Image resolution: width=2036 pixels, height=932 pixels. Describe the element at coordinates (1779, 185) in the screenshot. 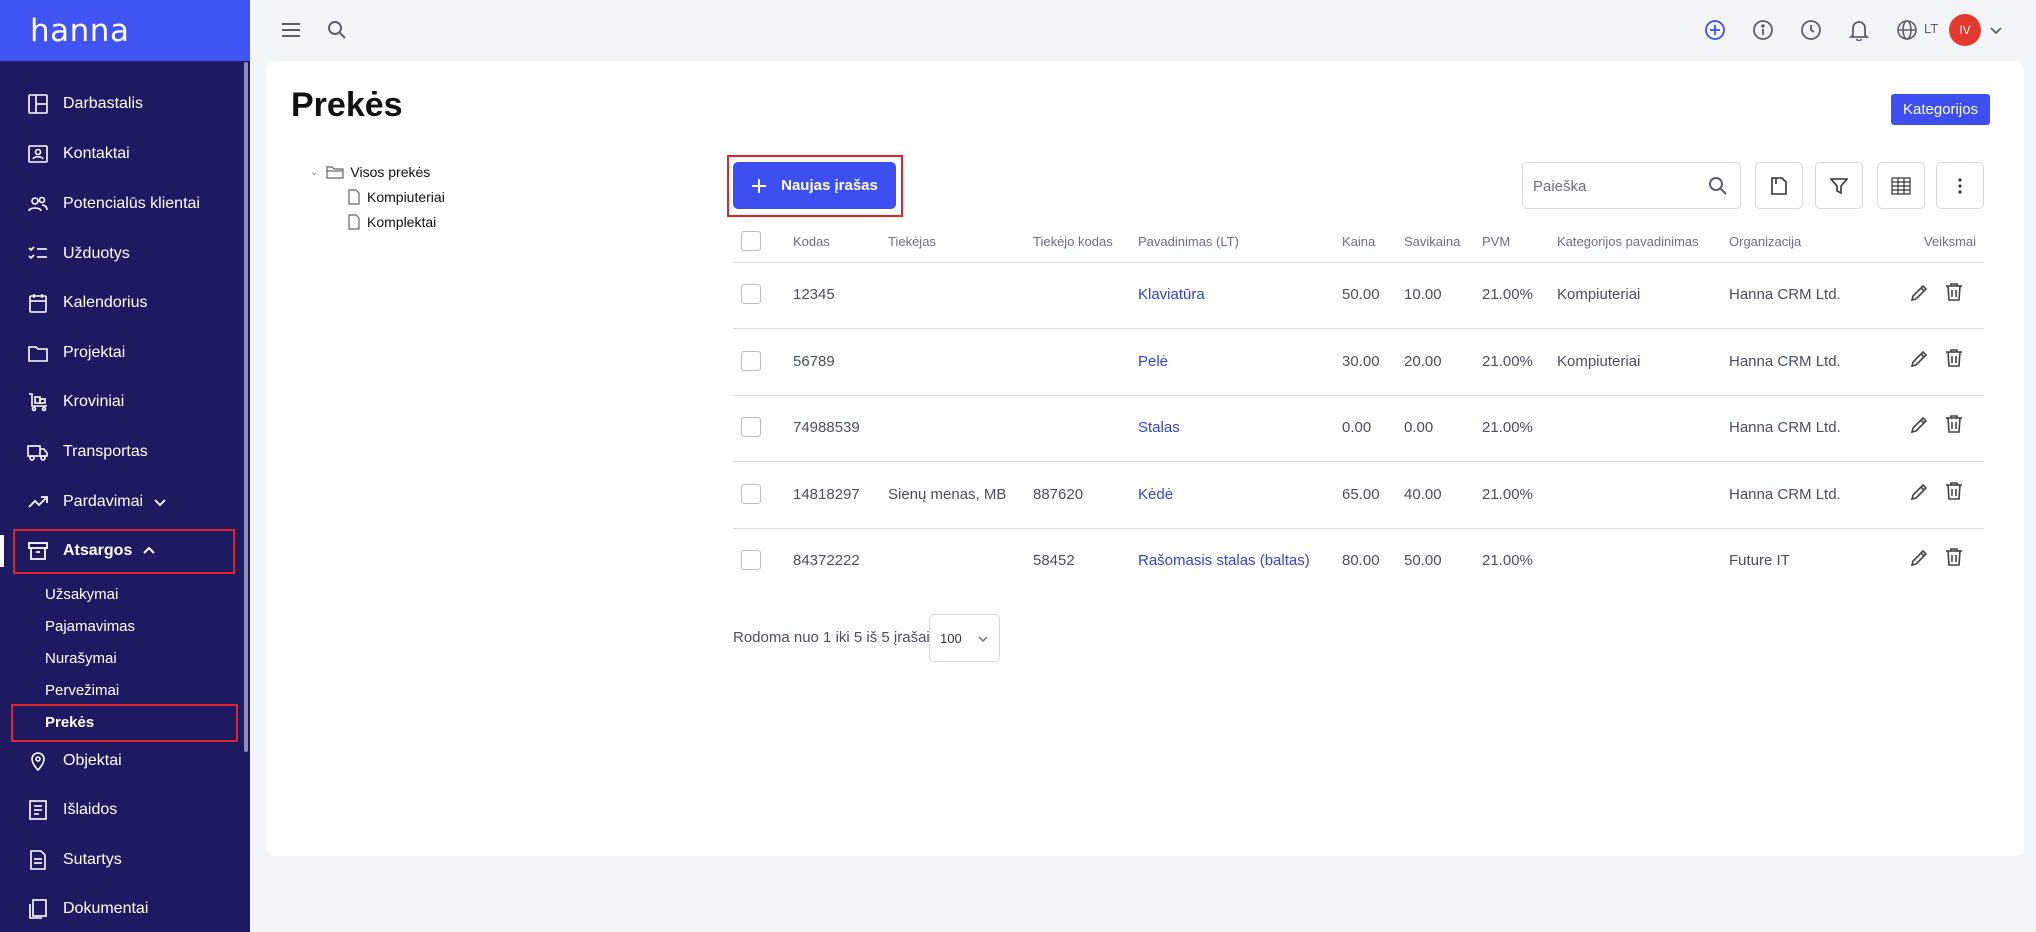

I see `export-button` at that location.